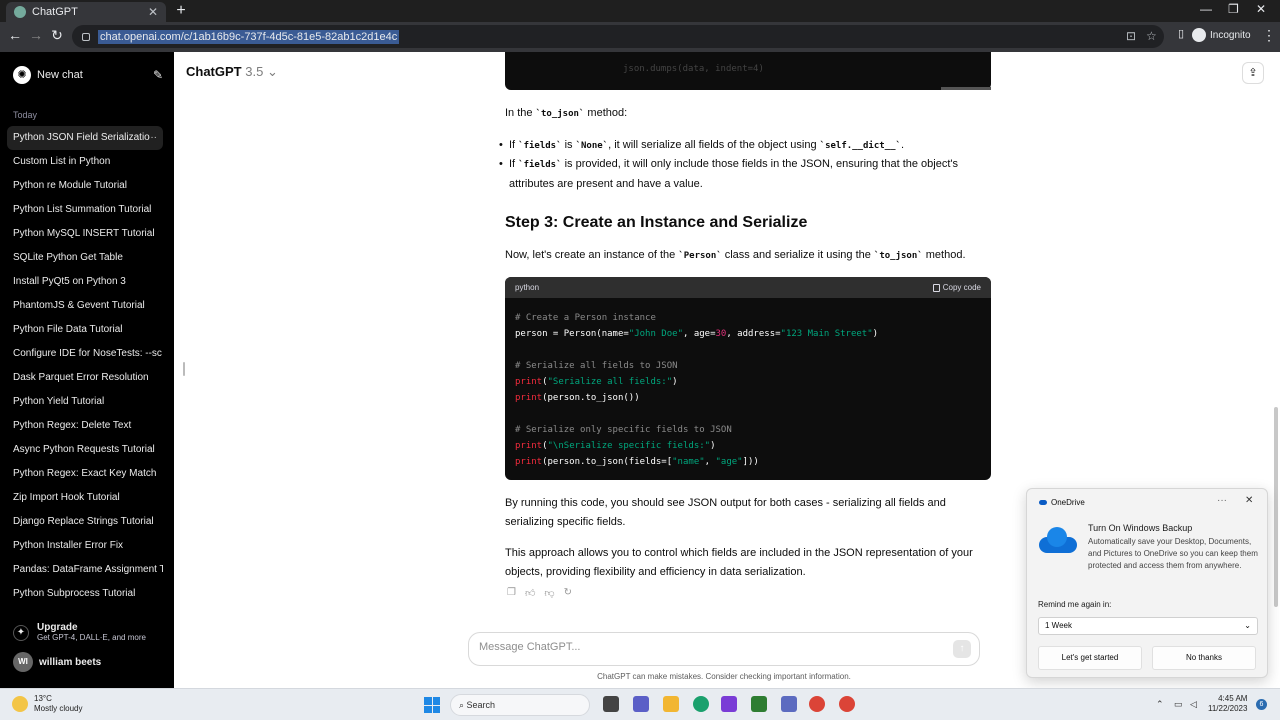 The height and width of the screenshot is (720, 1280). Describe the element at coordinates (1253, 73) in the screenshot. I see `share-button: ⇪` at that location.